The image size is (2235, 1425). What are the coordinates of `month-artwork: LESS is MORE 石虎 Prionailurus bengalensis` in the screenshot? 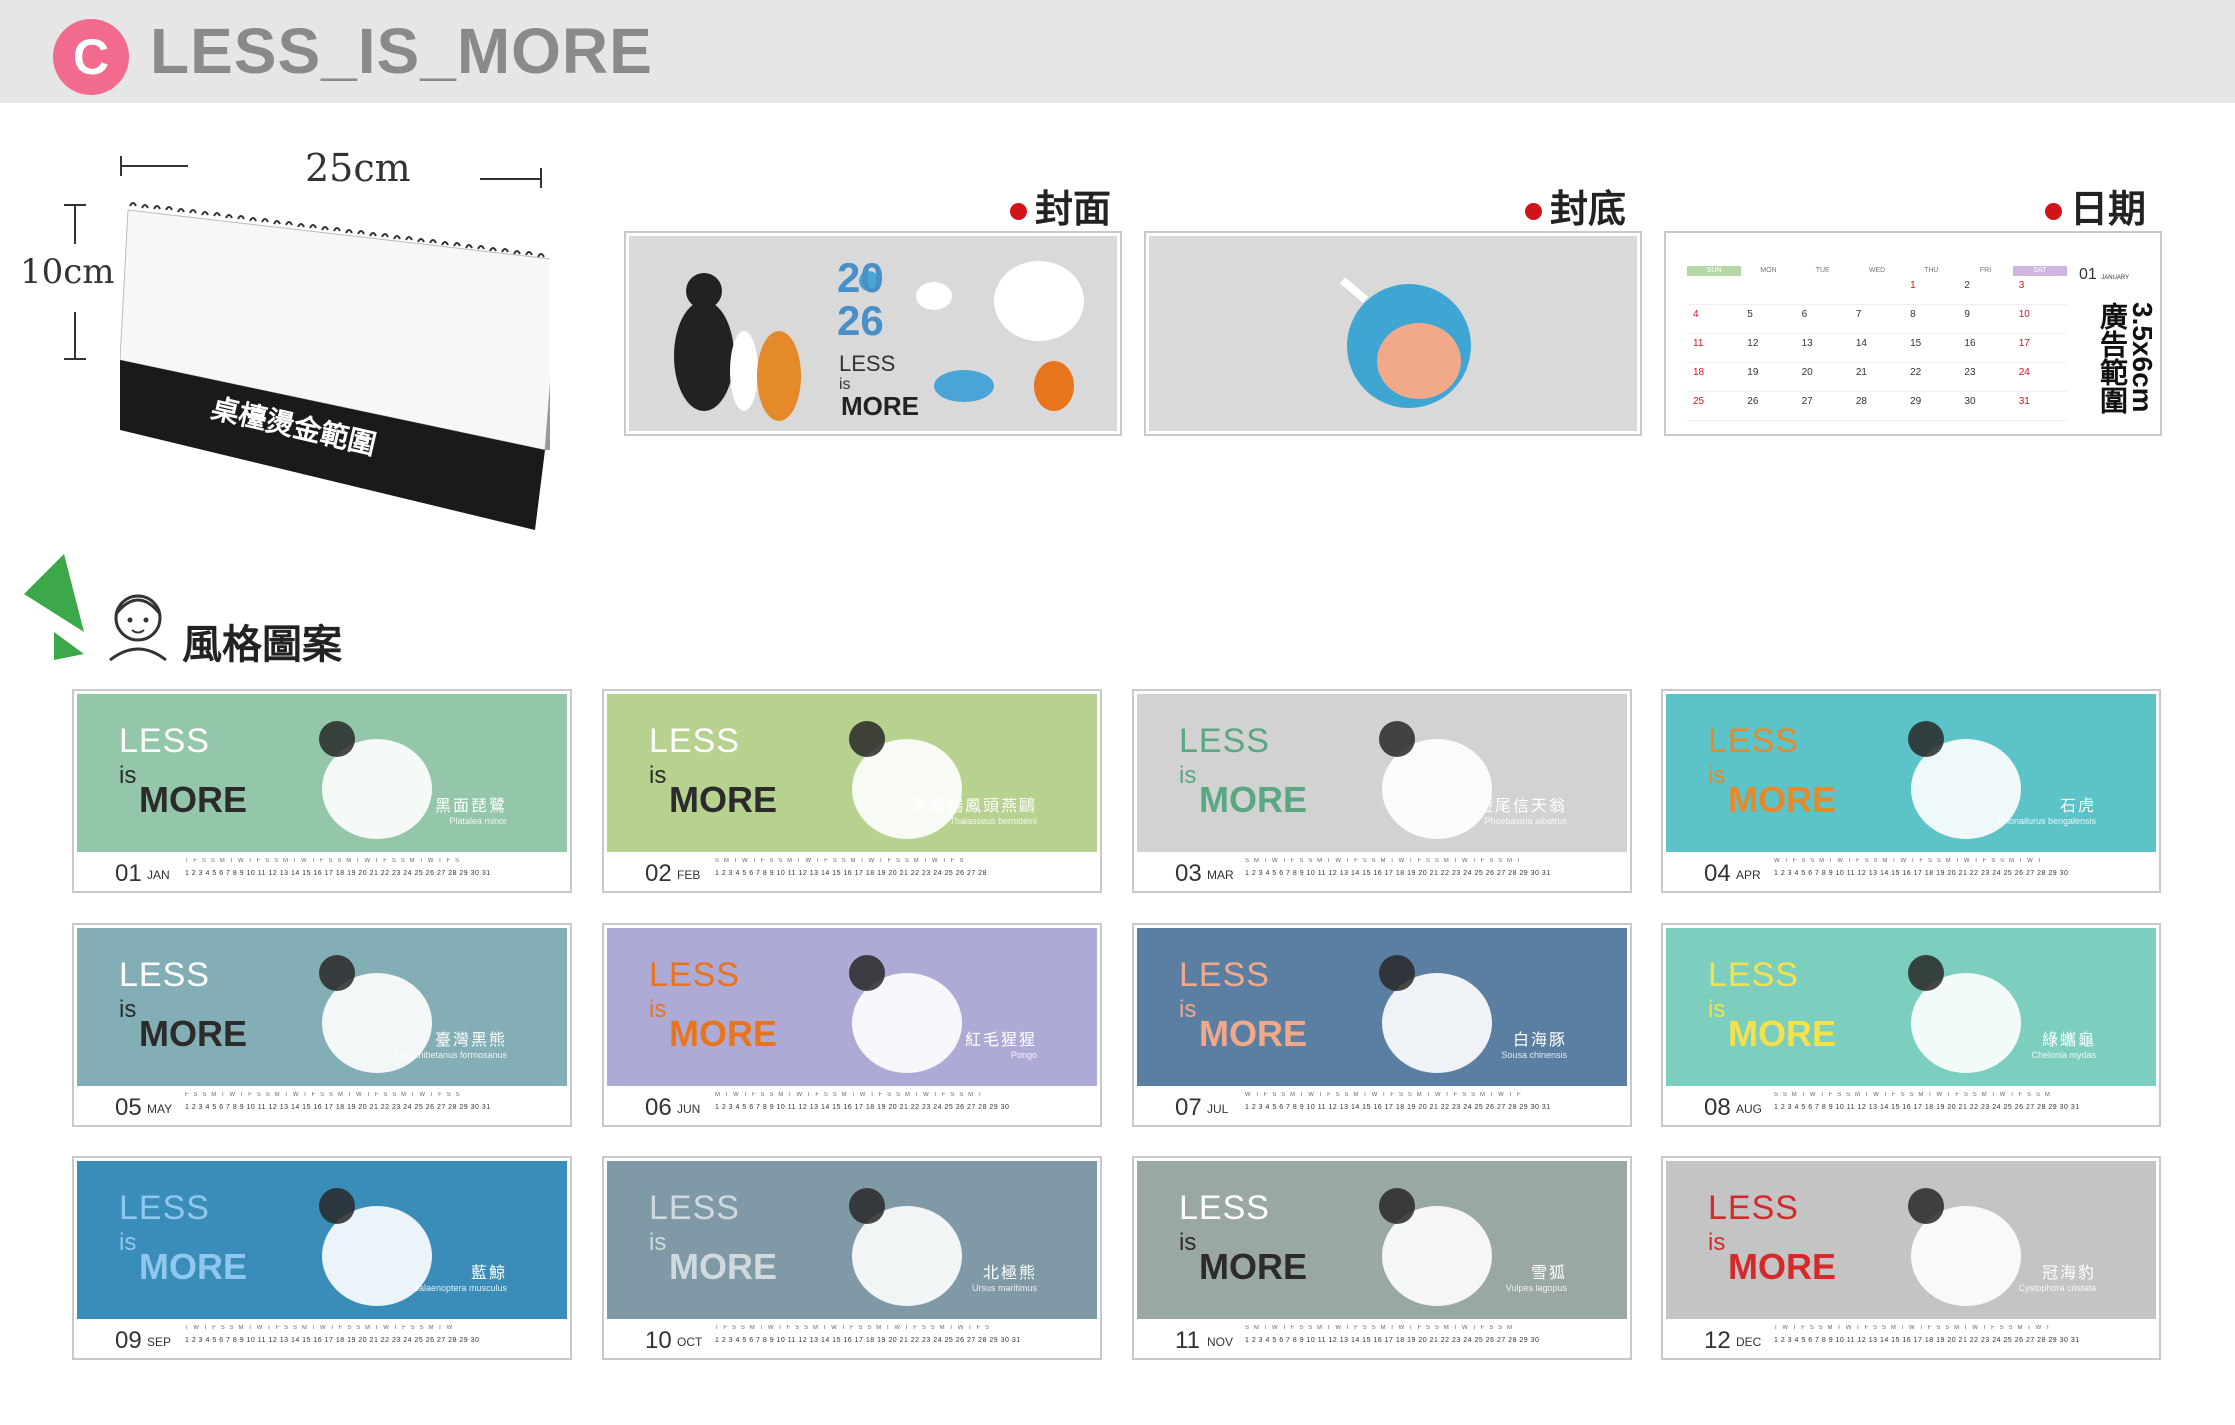 It's located at (1911, 773).